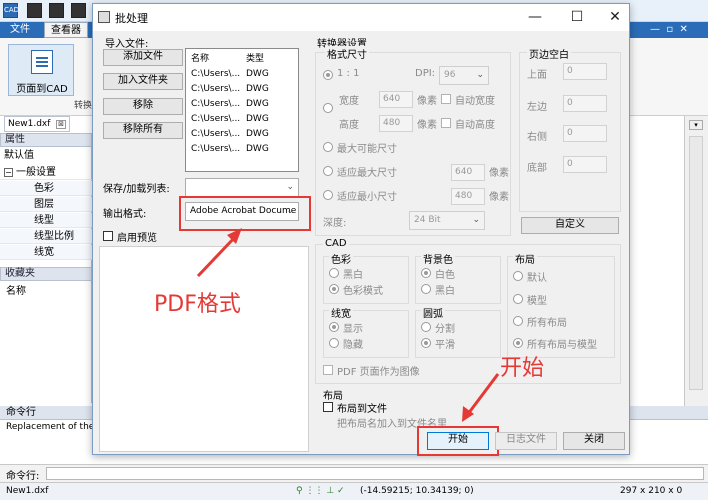 This screenshot has width=708, height=500. I want to click on start-annotation: 开始, so click(522, 368).